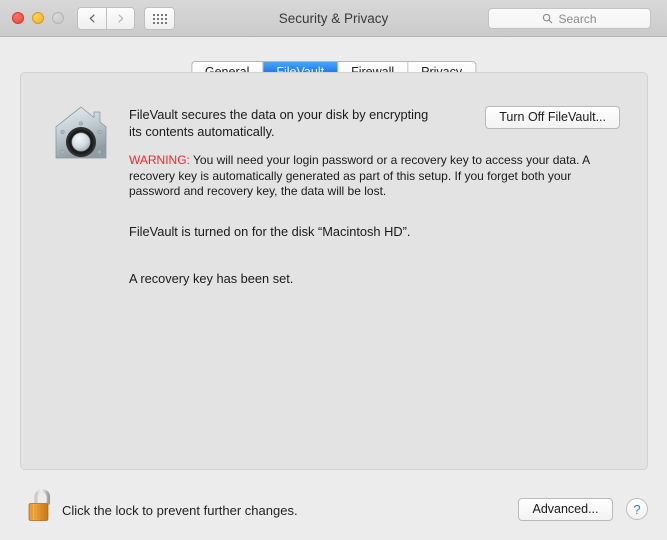  Describe the element at coordinates (81, 132) in the screenshot. I see `filevault-house-safe-icon` at that location.